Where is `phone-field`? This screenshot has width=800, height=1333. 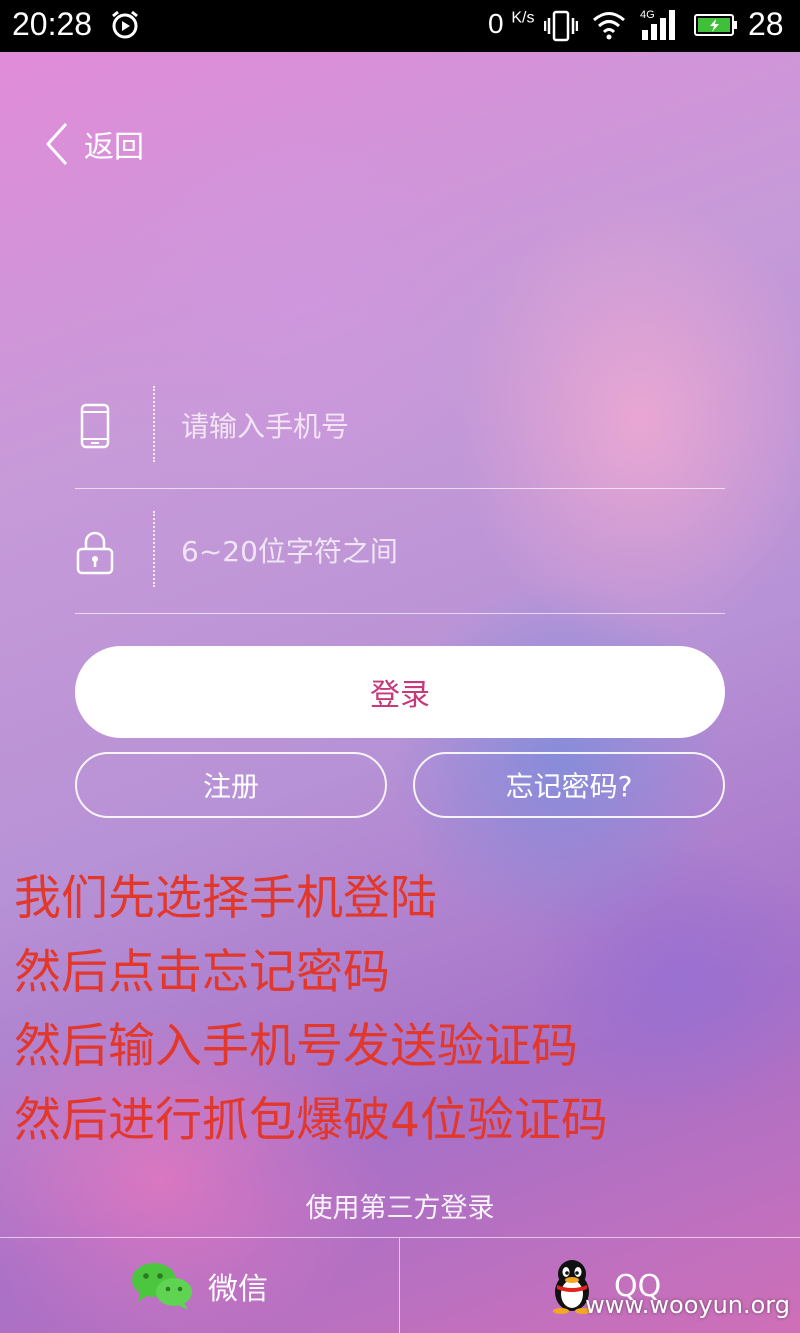 phone-field is located at coordinates (400, 428).